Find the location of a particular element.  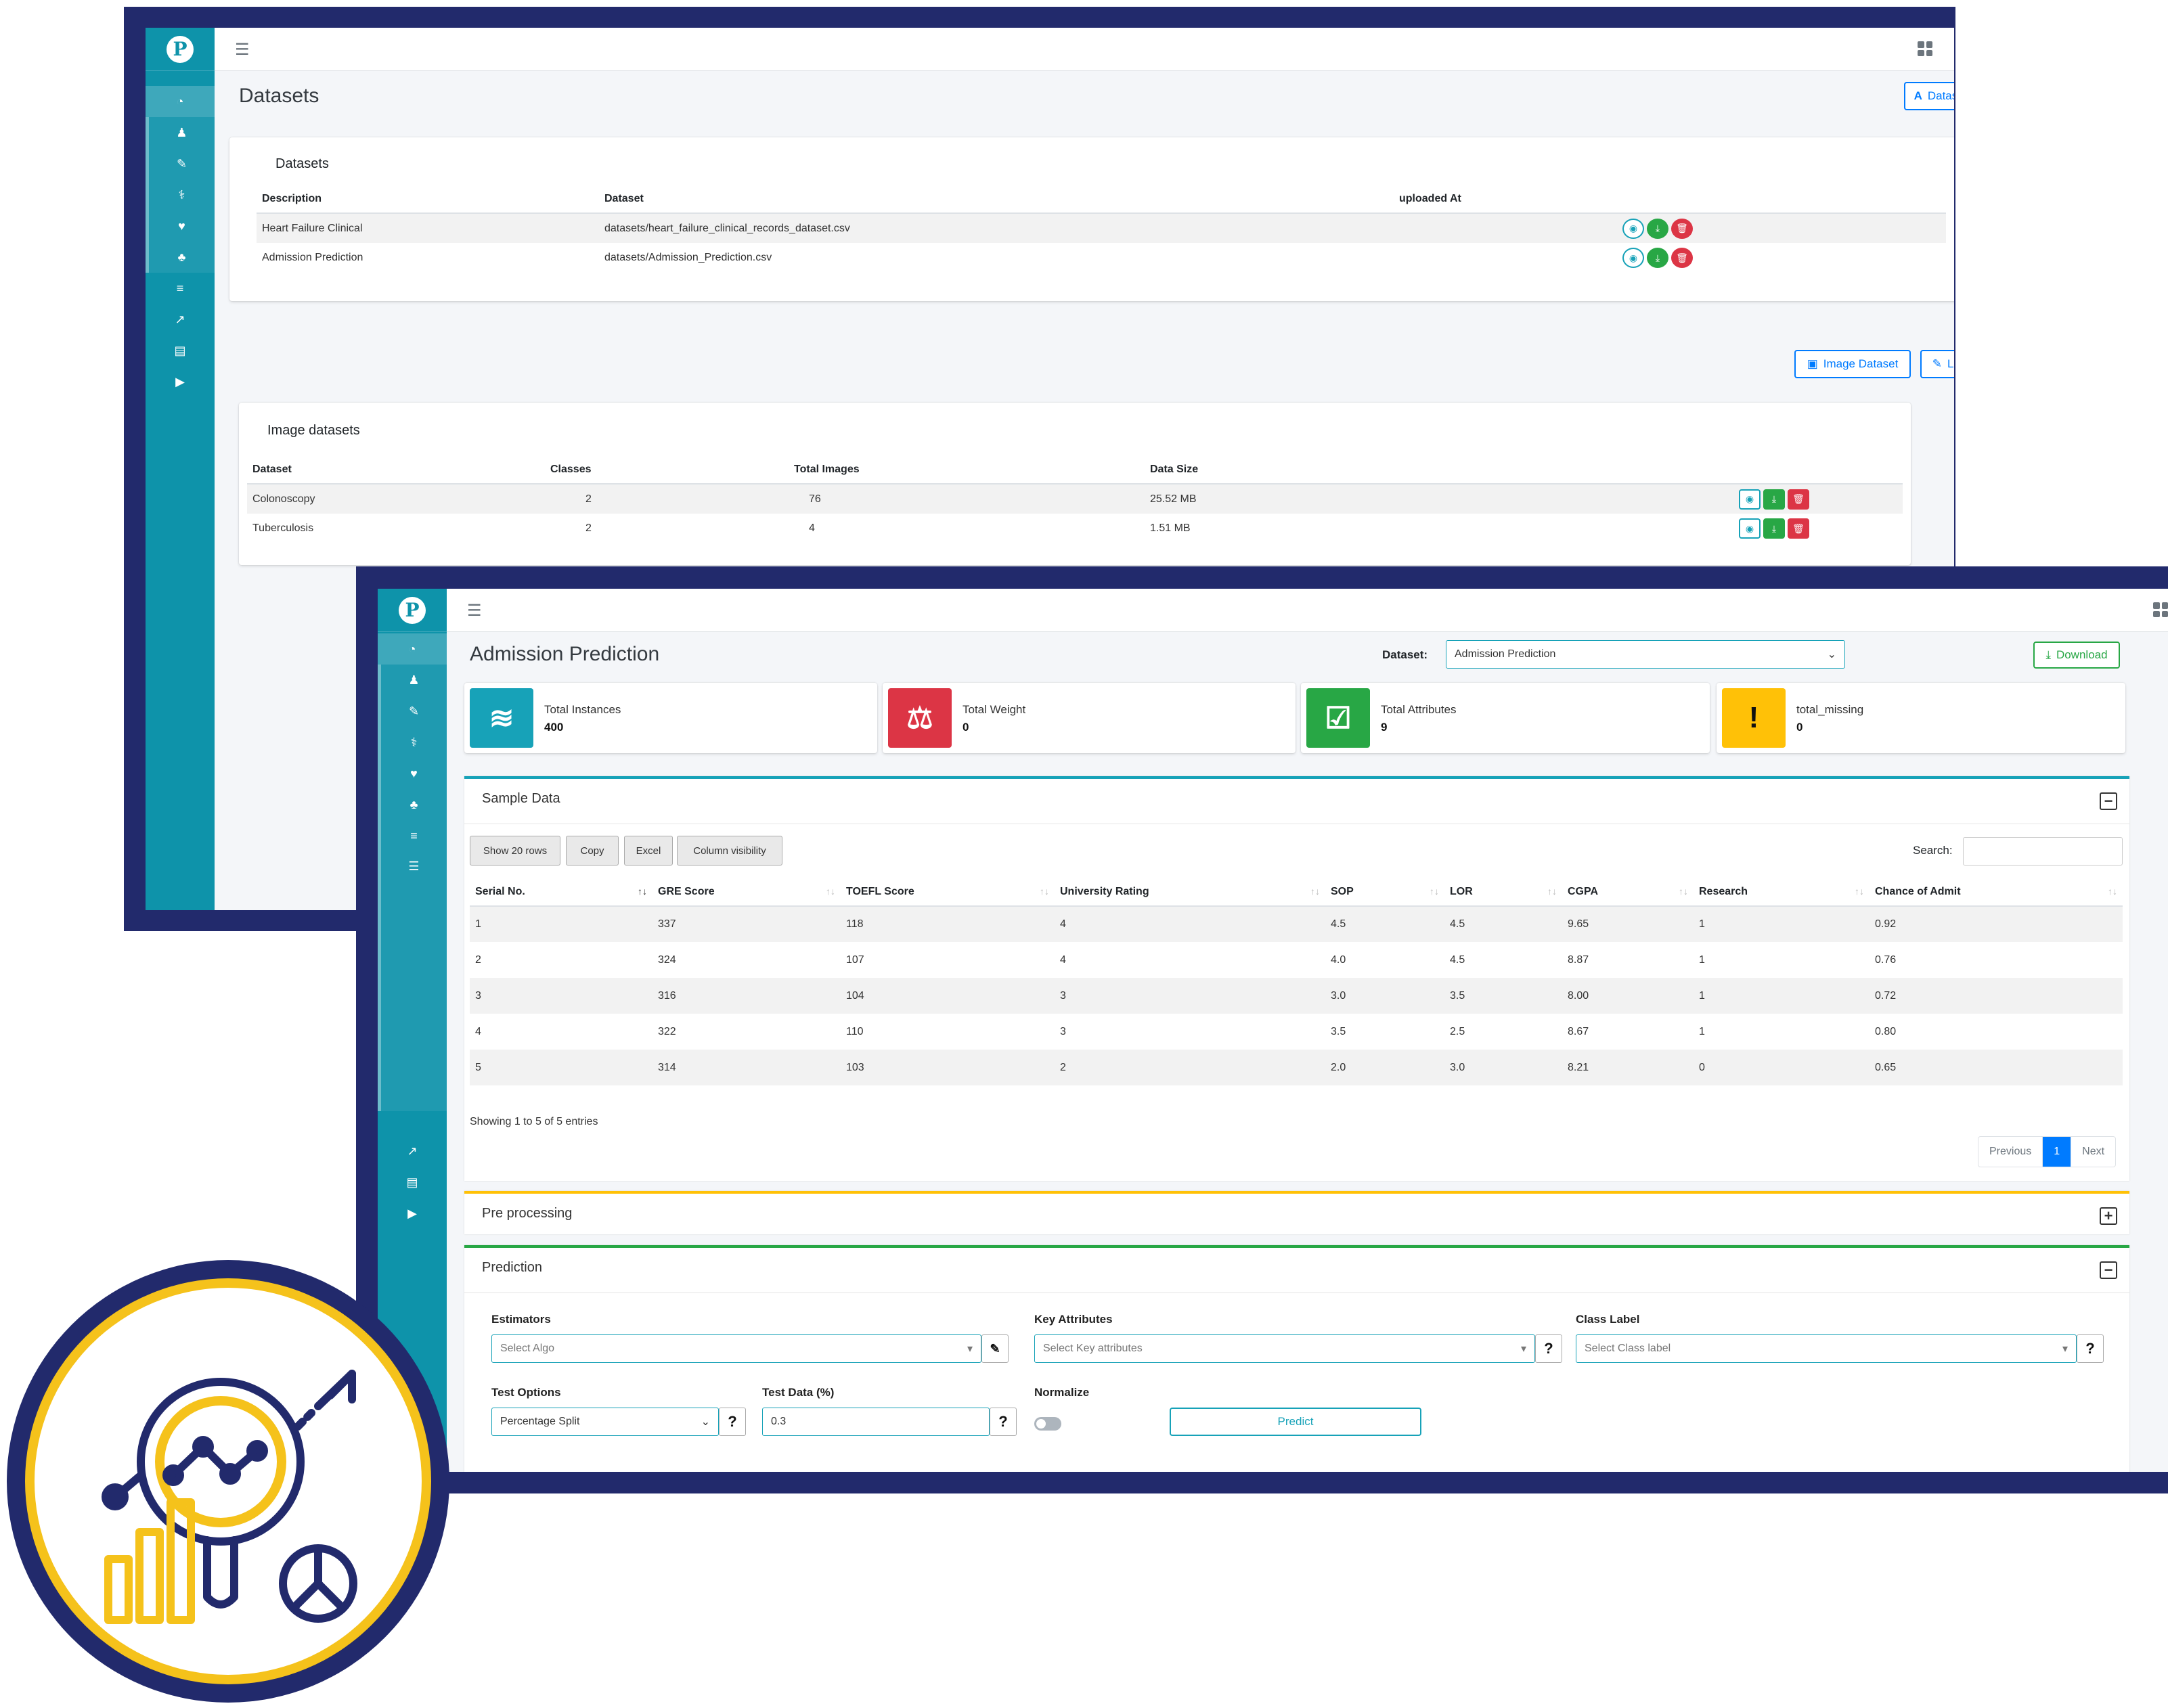

previous-page-button: Previous is located at coordinates (2011, 1152).